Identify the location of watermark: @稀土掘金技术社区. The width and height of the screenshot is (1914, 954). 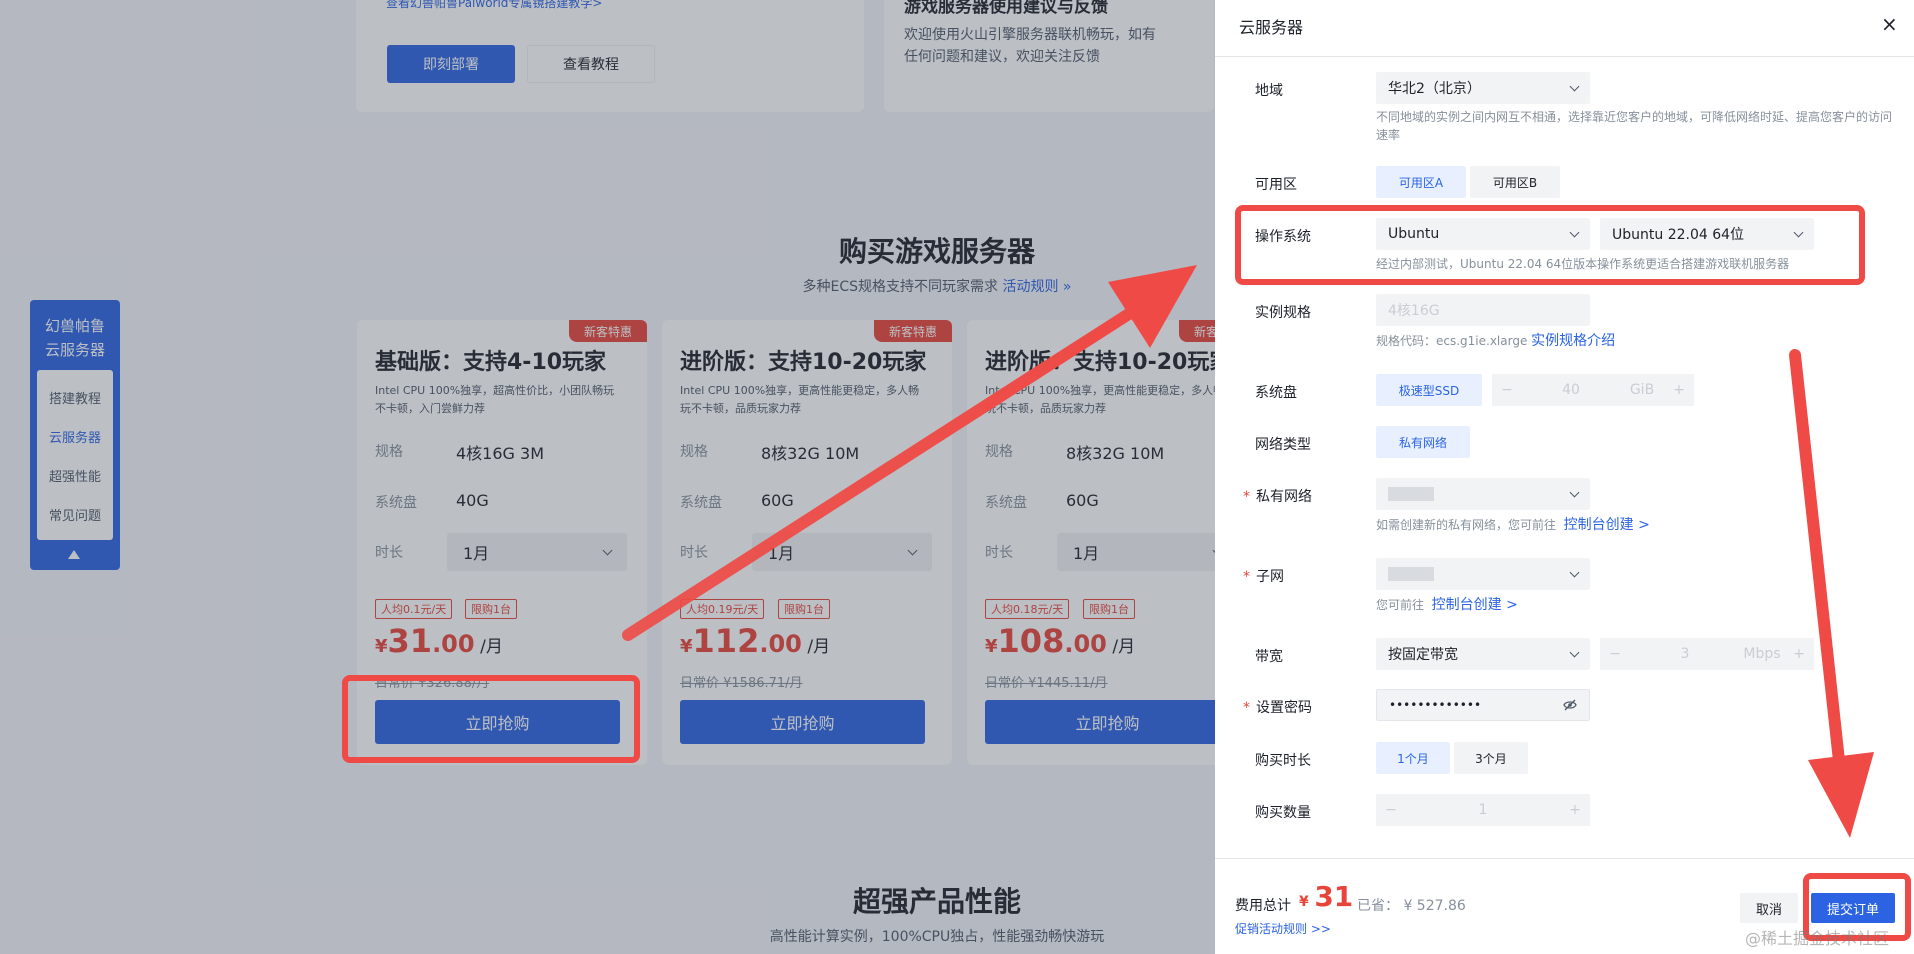
(1817, 938).